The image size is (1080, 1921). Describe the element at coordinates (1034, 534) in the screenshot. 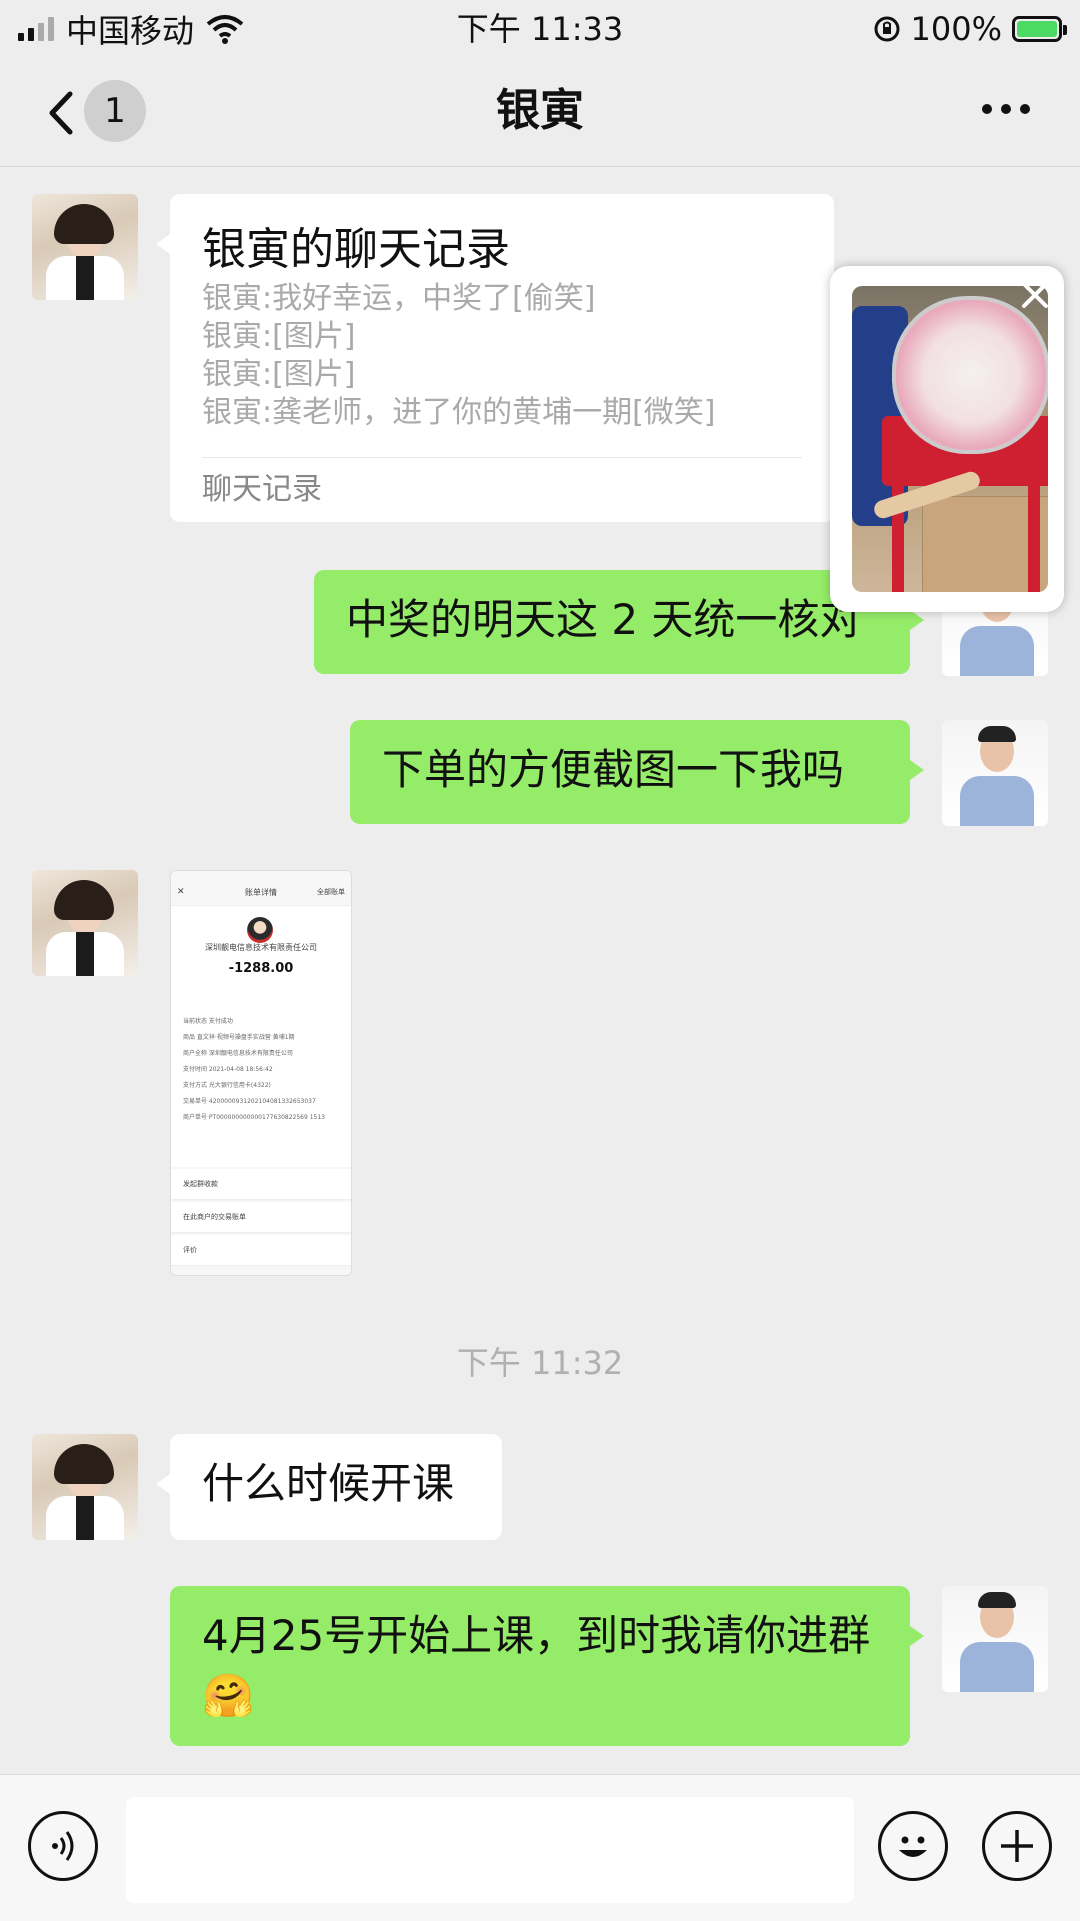

I see `drum-leg` at that location.